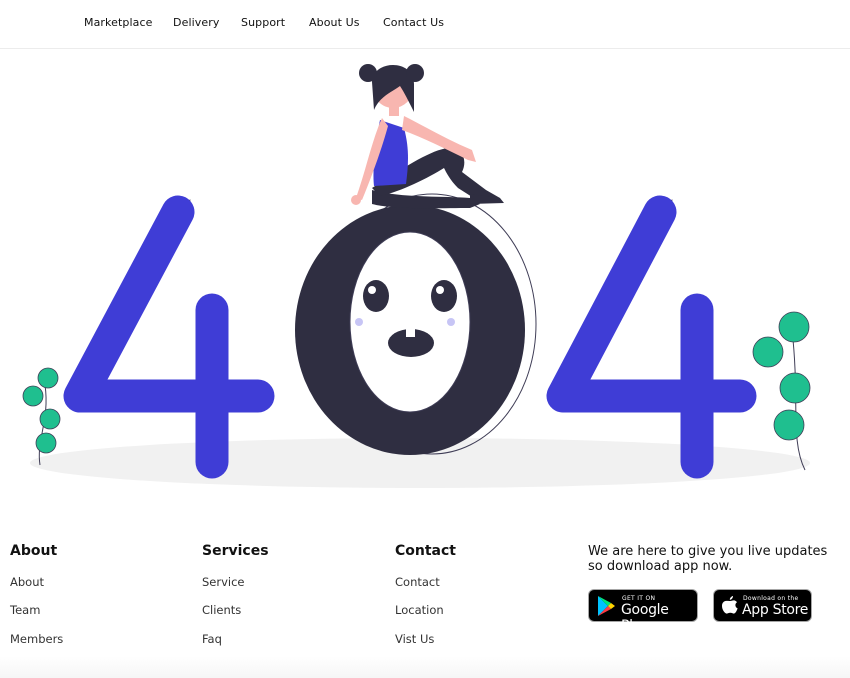 The image size is (850, 678). What do you see at coordinates (425, 594) in the screenshot?
I see `footer-contact-column: Contact Contact Location Vist Us` at bounding box center [425, 594].